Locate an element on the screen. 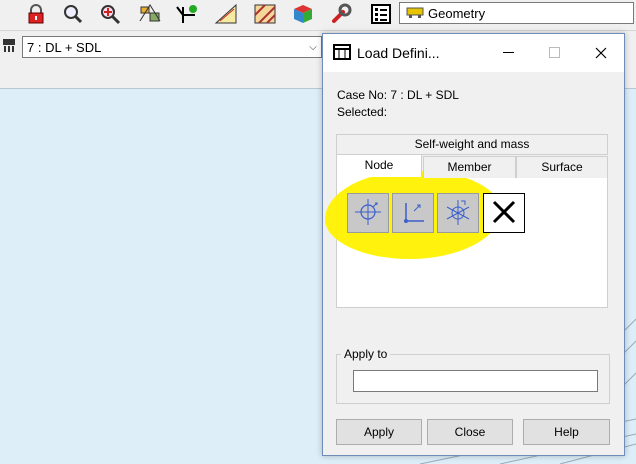 Image resolution: width=636 pixels, height=464 pixels. maximize-icon is located at coordinates (555, 53).